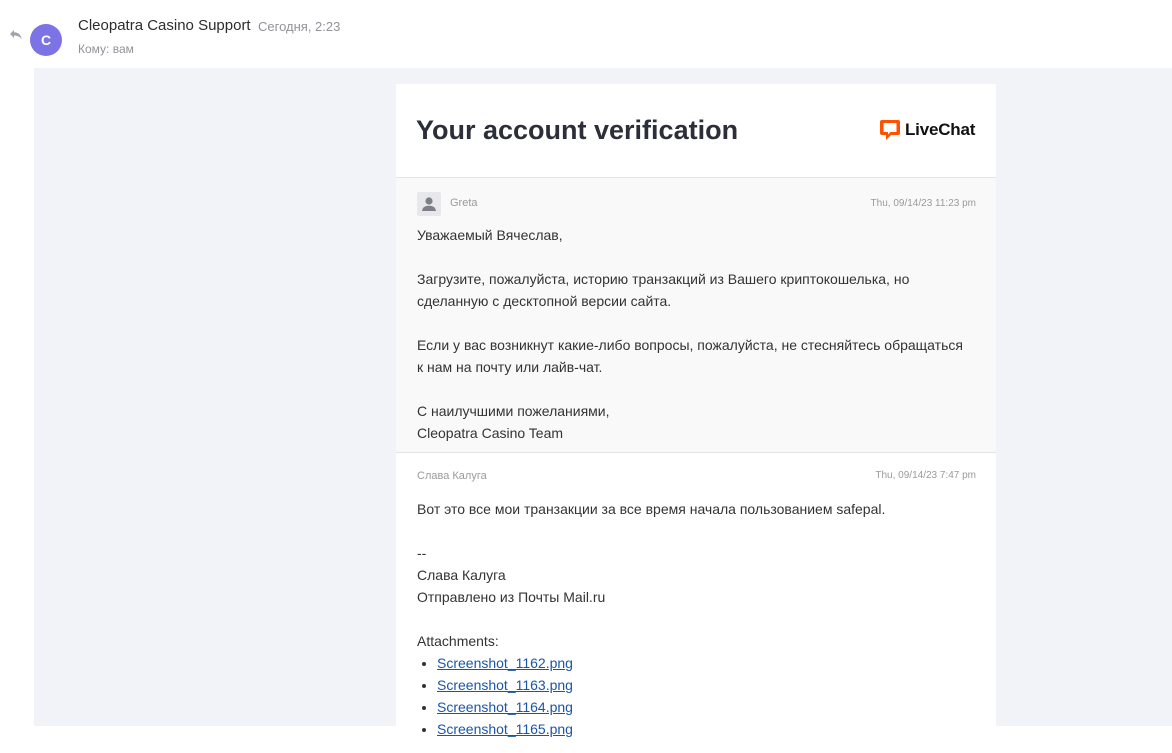  Describe the element at coordinates (461, 575) in the screenshot. I see `message-line: Слава Калуга` at that location.